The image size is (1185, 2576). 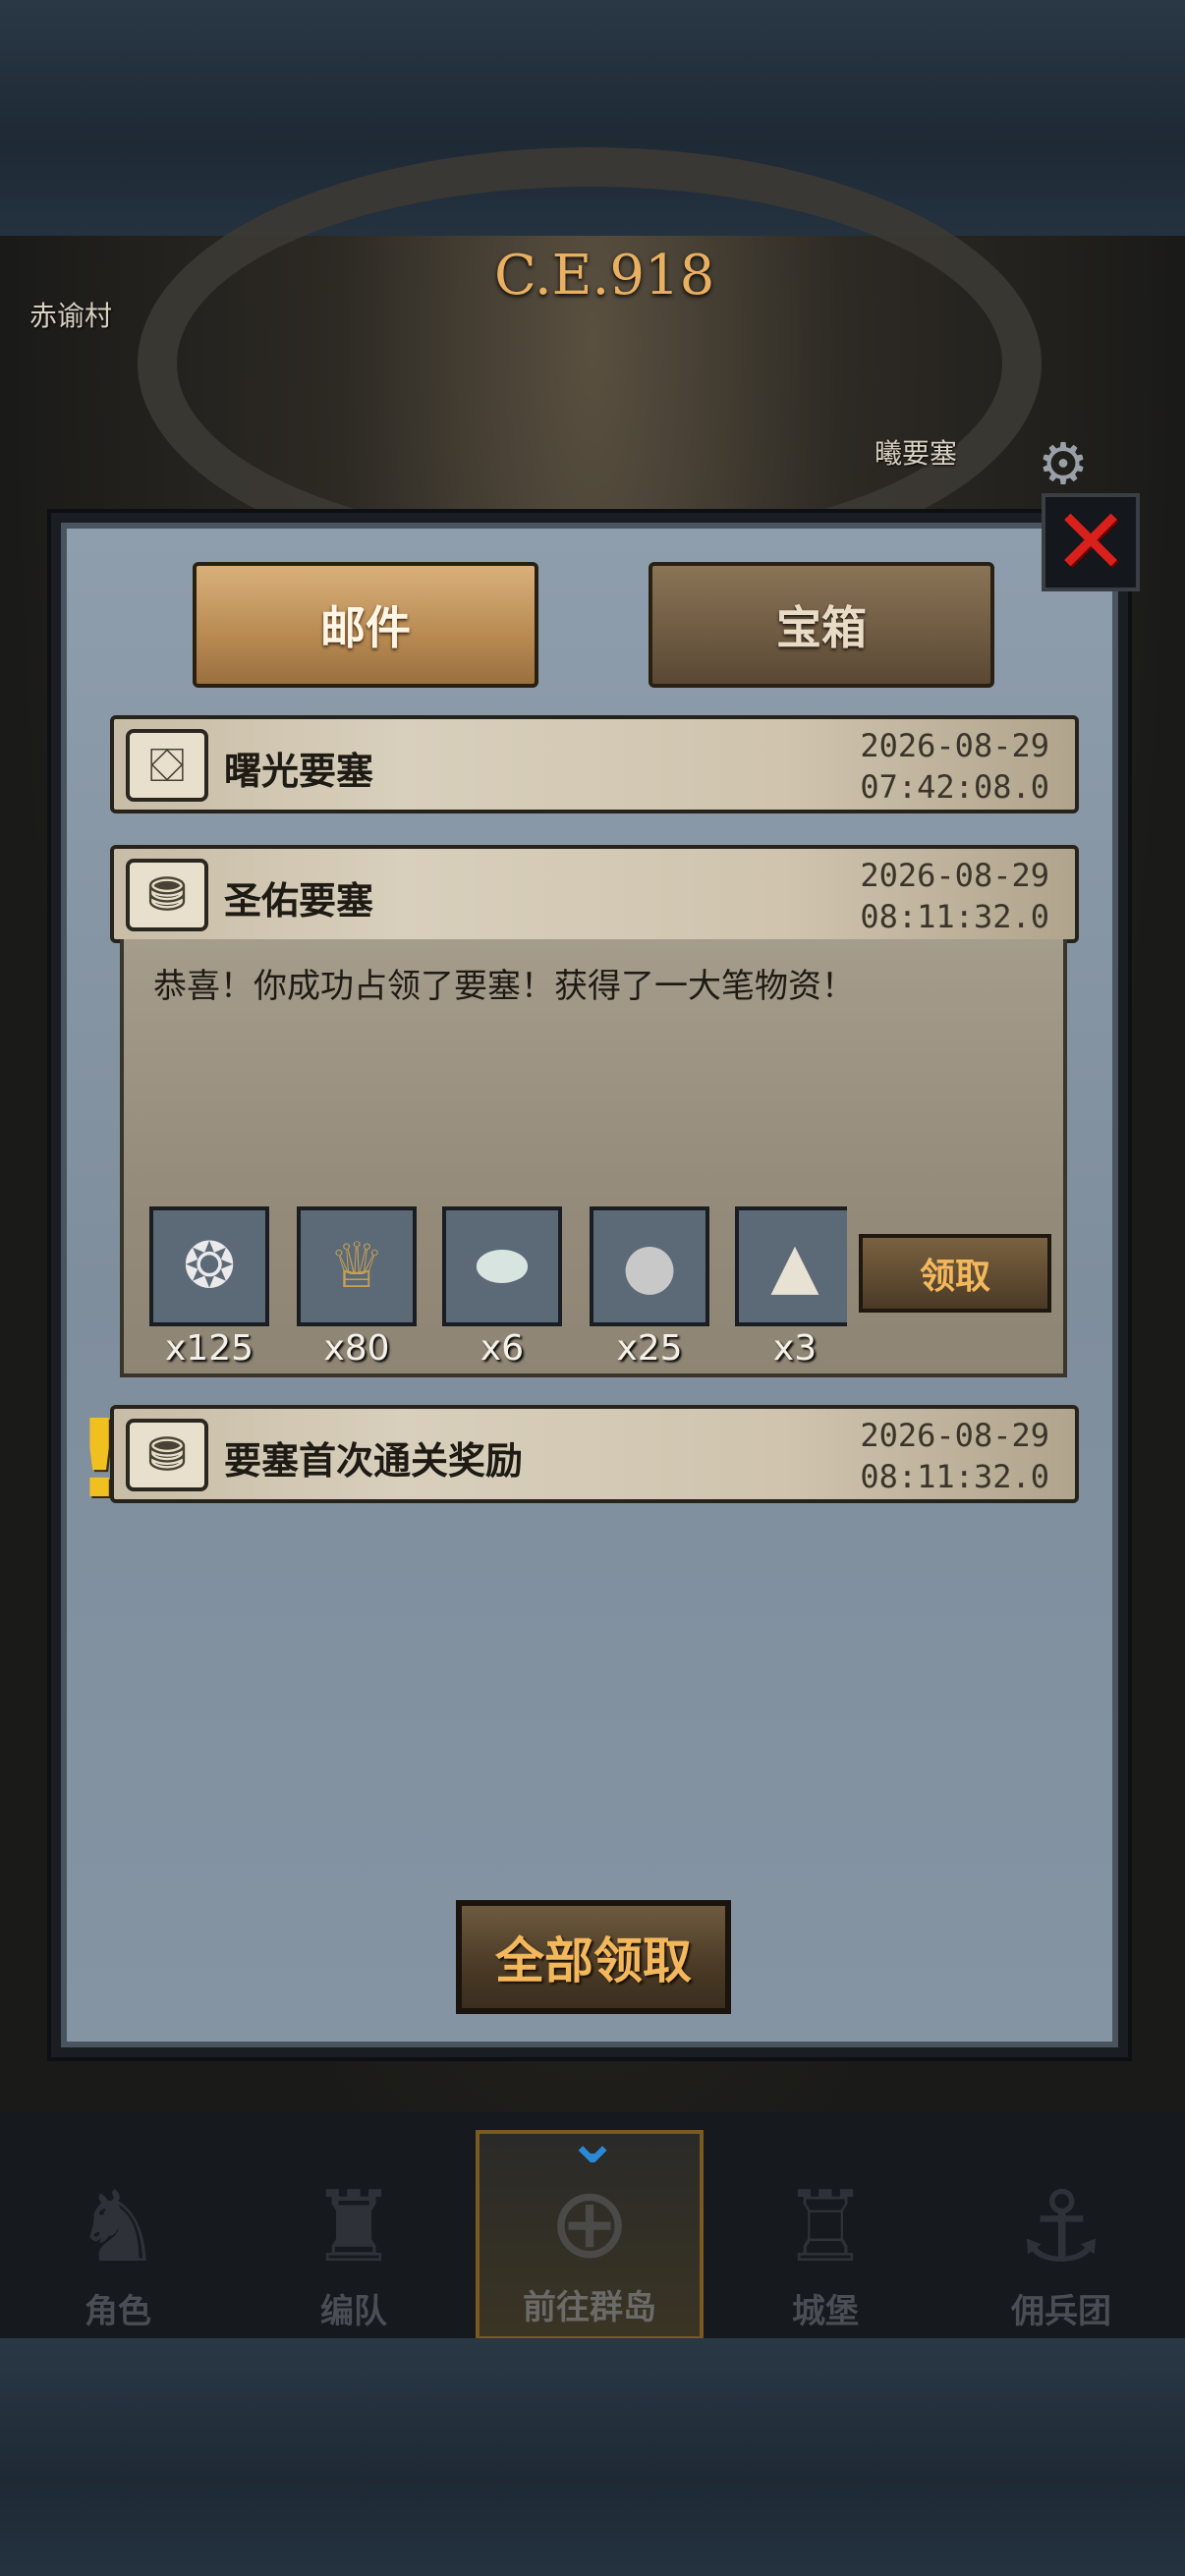 I want to click on chevron-down-icon: ⌄, so click(x=592, y=2141).